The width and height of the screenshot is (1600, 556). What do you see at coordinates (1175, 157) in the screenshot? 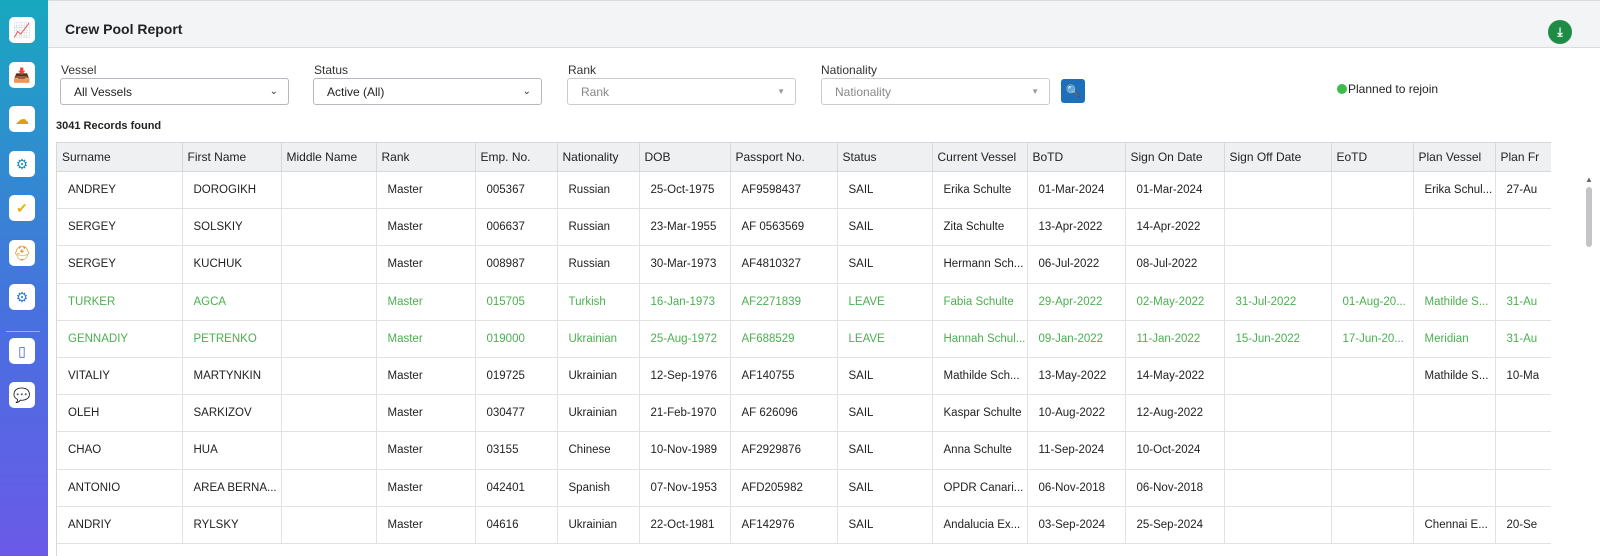
I see `column-header: Sign On Date` at bounding box center [1175, 157].